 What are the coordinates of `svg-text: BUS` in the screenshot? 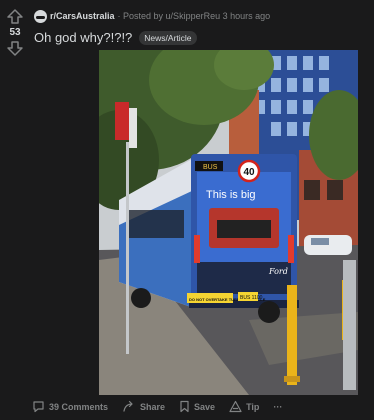 It's located at (210, 167).